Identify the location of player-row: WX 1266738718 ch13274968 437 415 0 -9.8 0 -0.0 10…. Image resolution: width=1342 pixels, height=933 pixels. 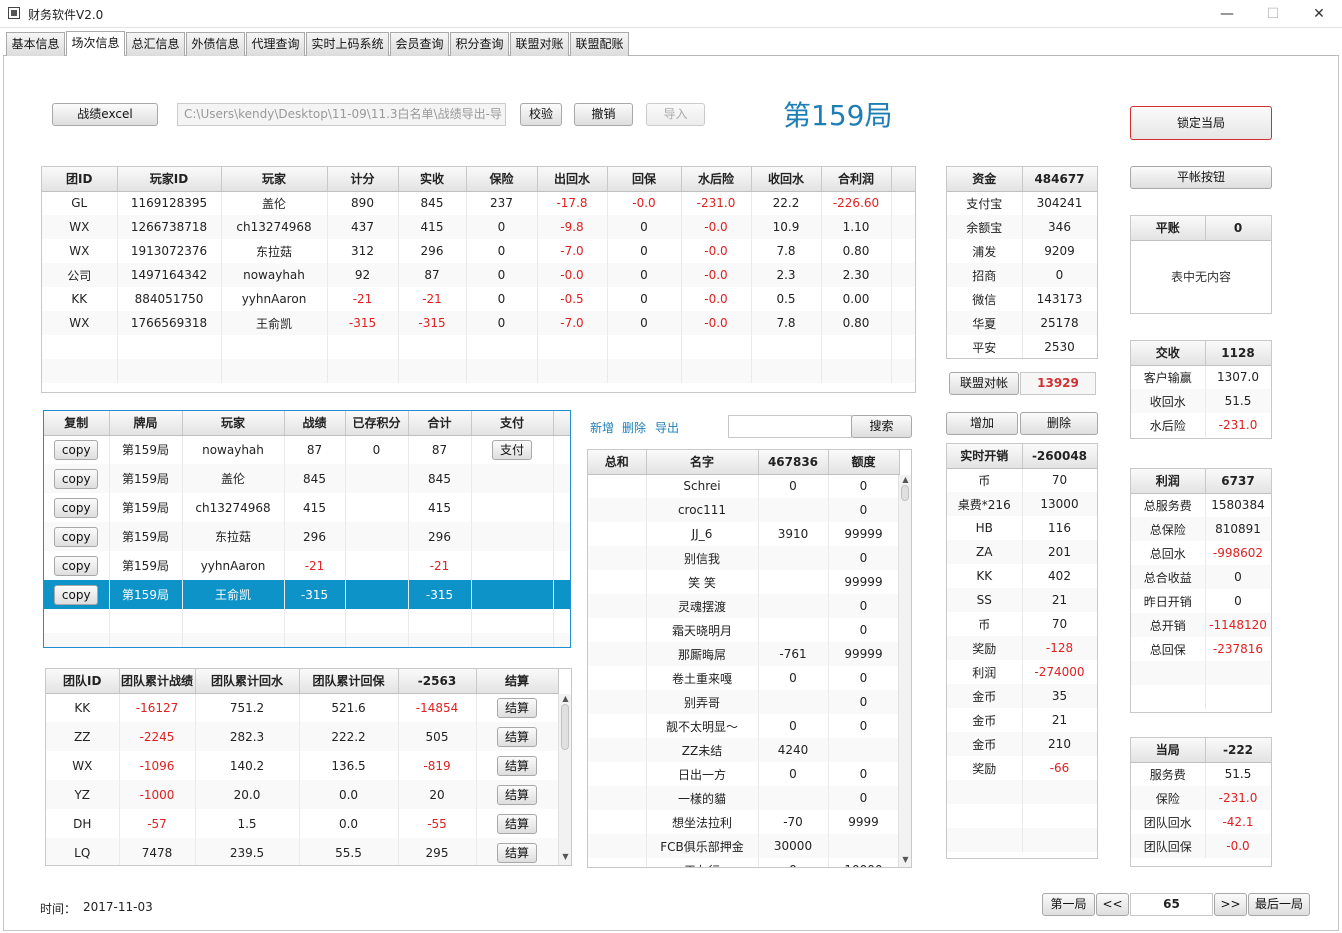
(478, 227).